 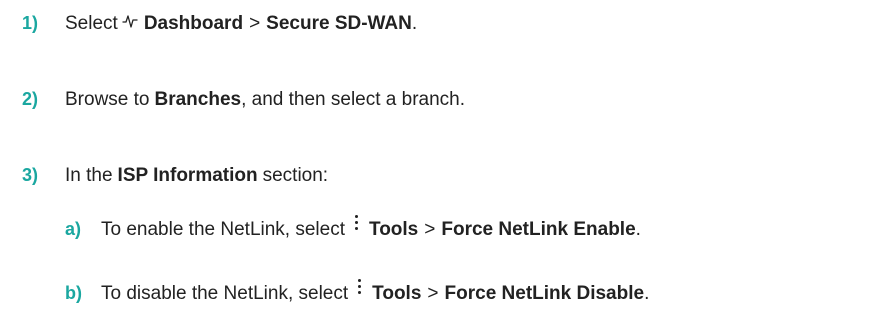 What do you see at coordinates (73, 293) in the screenshot?
I see `substep-number: b)` at bounding box center [73, 293].